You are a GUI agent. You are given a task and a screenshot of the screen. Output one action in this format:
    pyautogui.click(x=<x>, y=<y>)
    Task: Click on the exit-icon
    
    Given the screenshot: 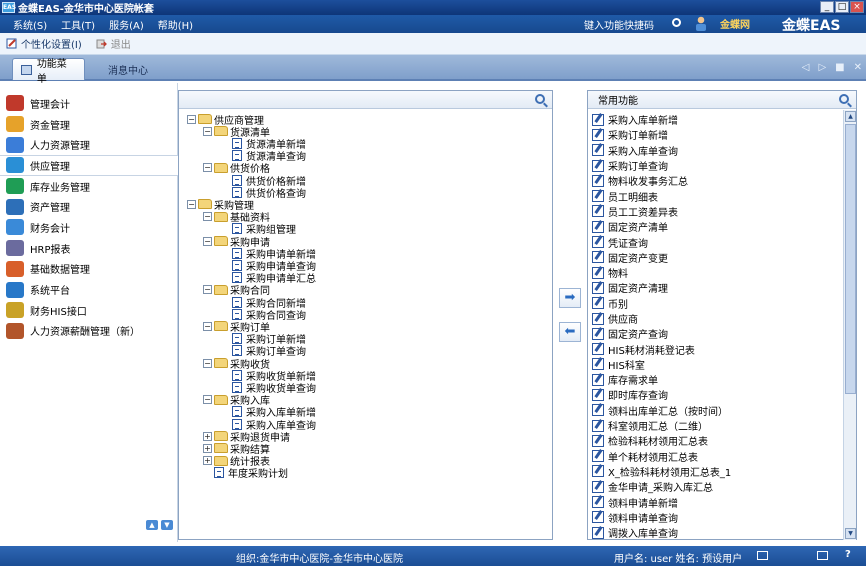 What is the action you would take?
    pyautogui.click(x=101, y=44)
    